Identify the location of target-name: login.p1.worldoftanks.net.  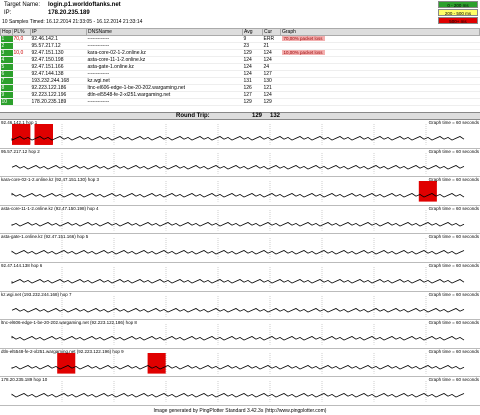
(84, 5).